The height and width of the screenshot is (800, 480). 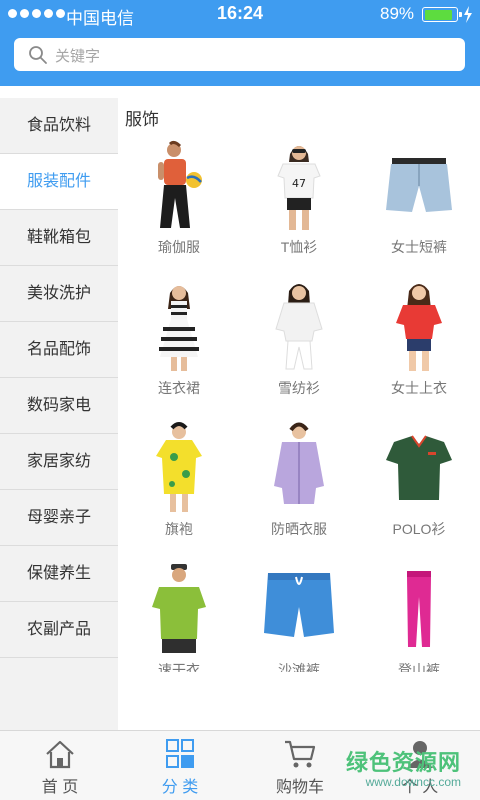 I want to click on search-icon, so click(x=38, y=55).